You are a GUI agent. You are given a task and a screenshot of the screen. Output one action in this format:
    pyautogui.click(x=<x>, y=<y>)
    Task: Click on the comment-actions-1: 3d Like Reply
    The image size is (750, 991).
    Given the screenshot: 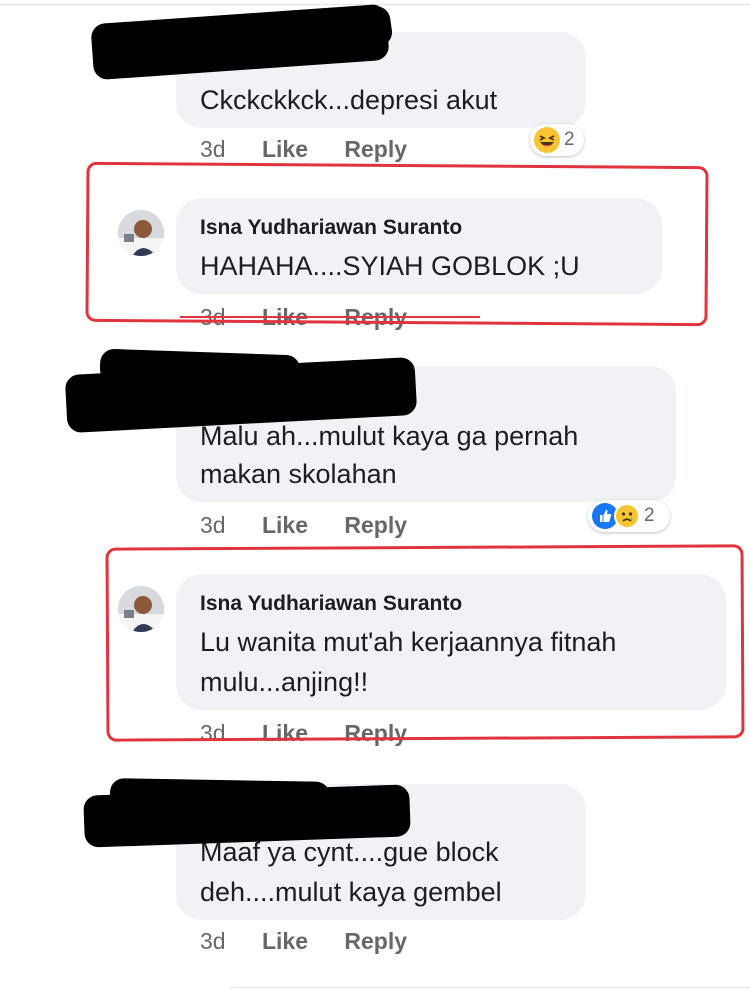 What is the action you would take?
    pyautogui.click(x=303, y=149)
    